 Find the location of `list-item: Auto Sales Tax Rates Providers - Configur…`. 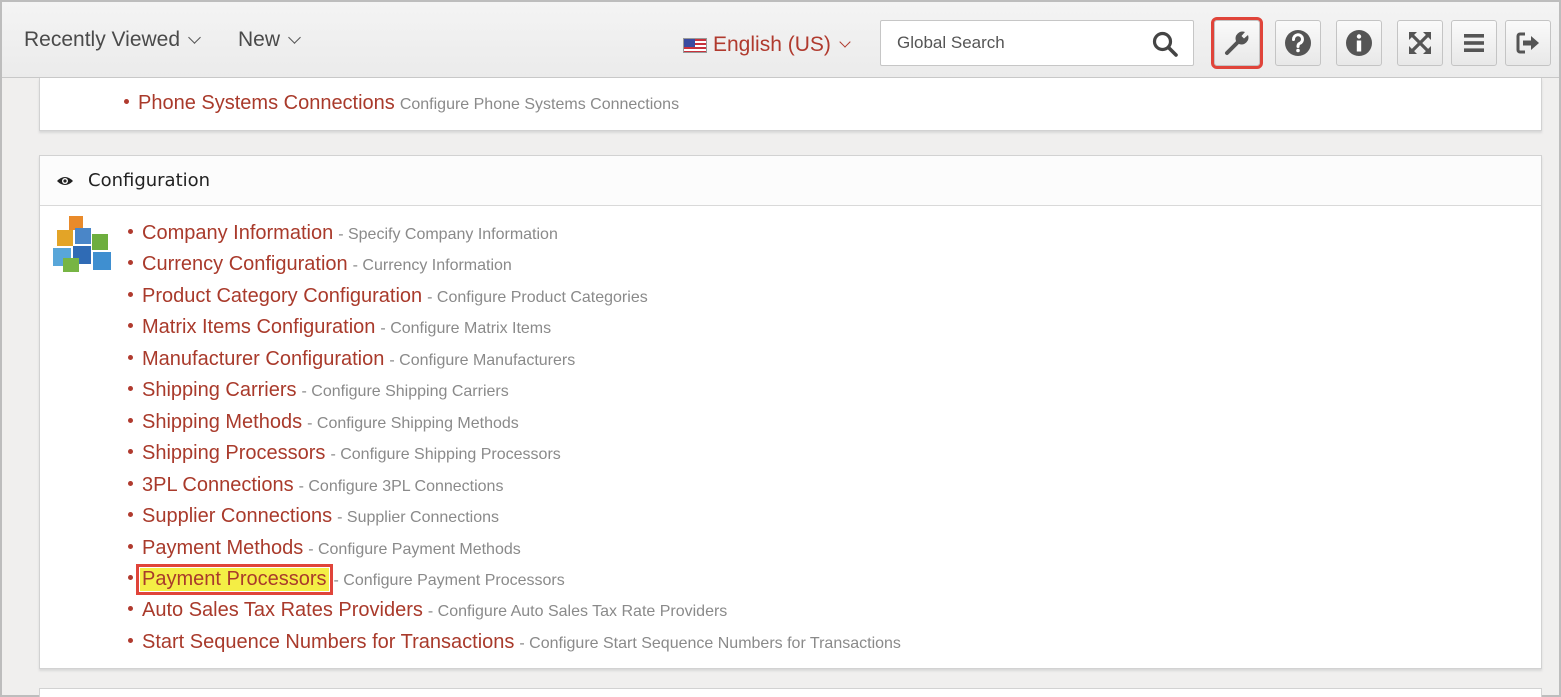

list-item: Auto Sales Tax Rates Providers - Configur… is located at coordinates (427, 610).